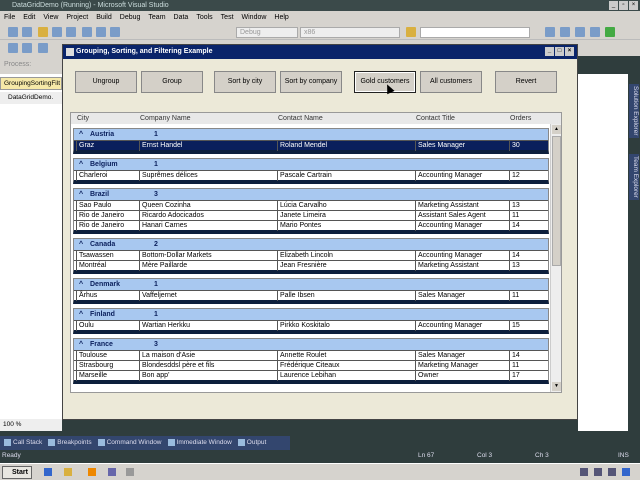 Image resolution: width=640 pixels, height=480 pixels. Describe the element at coordinates (172, 82) in the screenshot. I see `group-button: Group` at that location.